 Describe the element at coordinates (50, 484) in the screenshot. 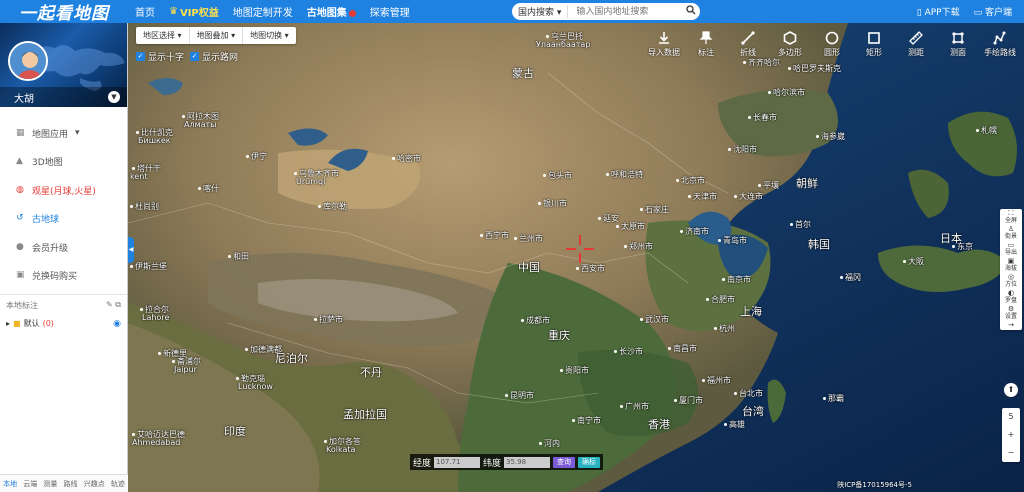

I see `tab-measure: 测量` at that location.